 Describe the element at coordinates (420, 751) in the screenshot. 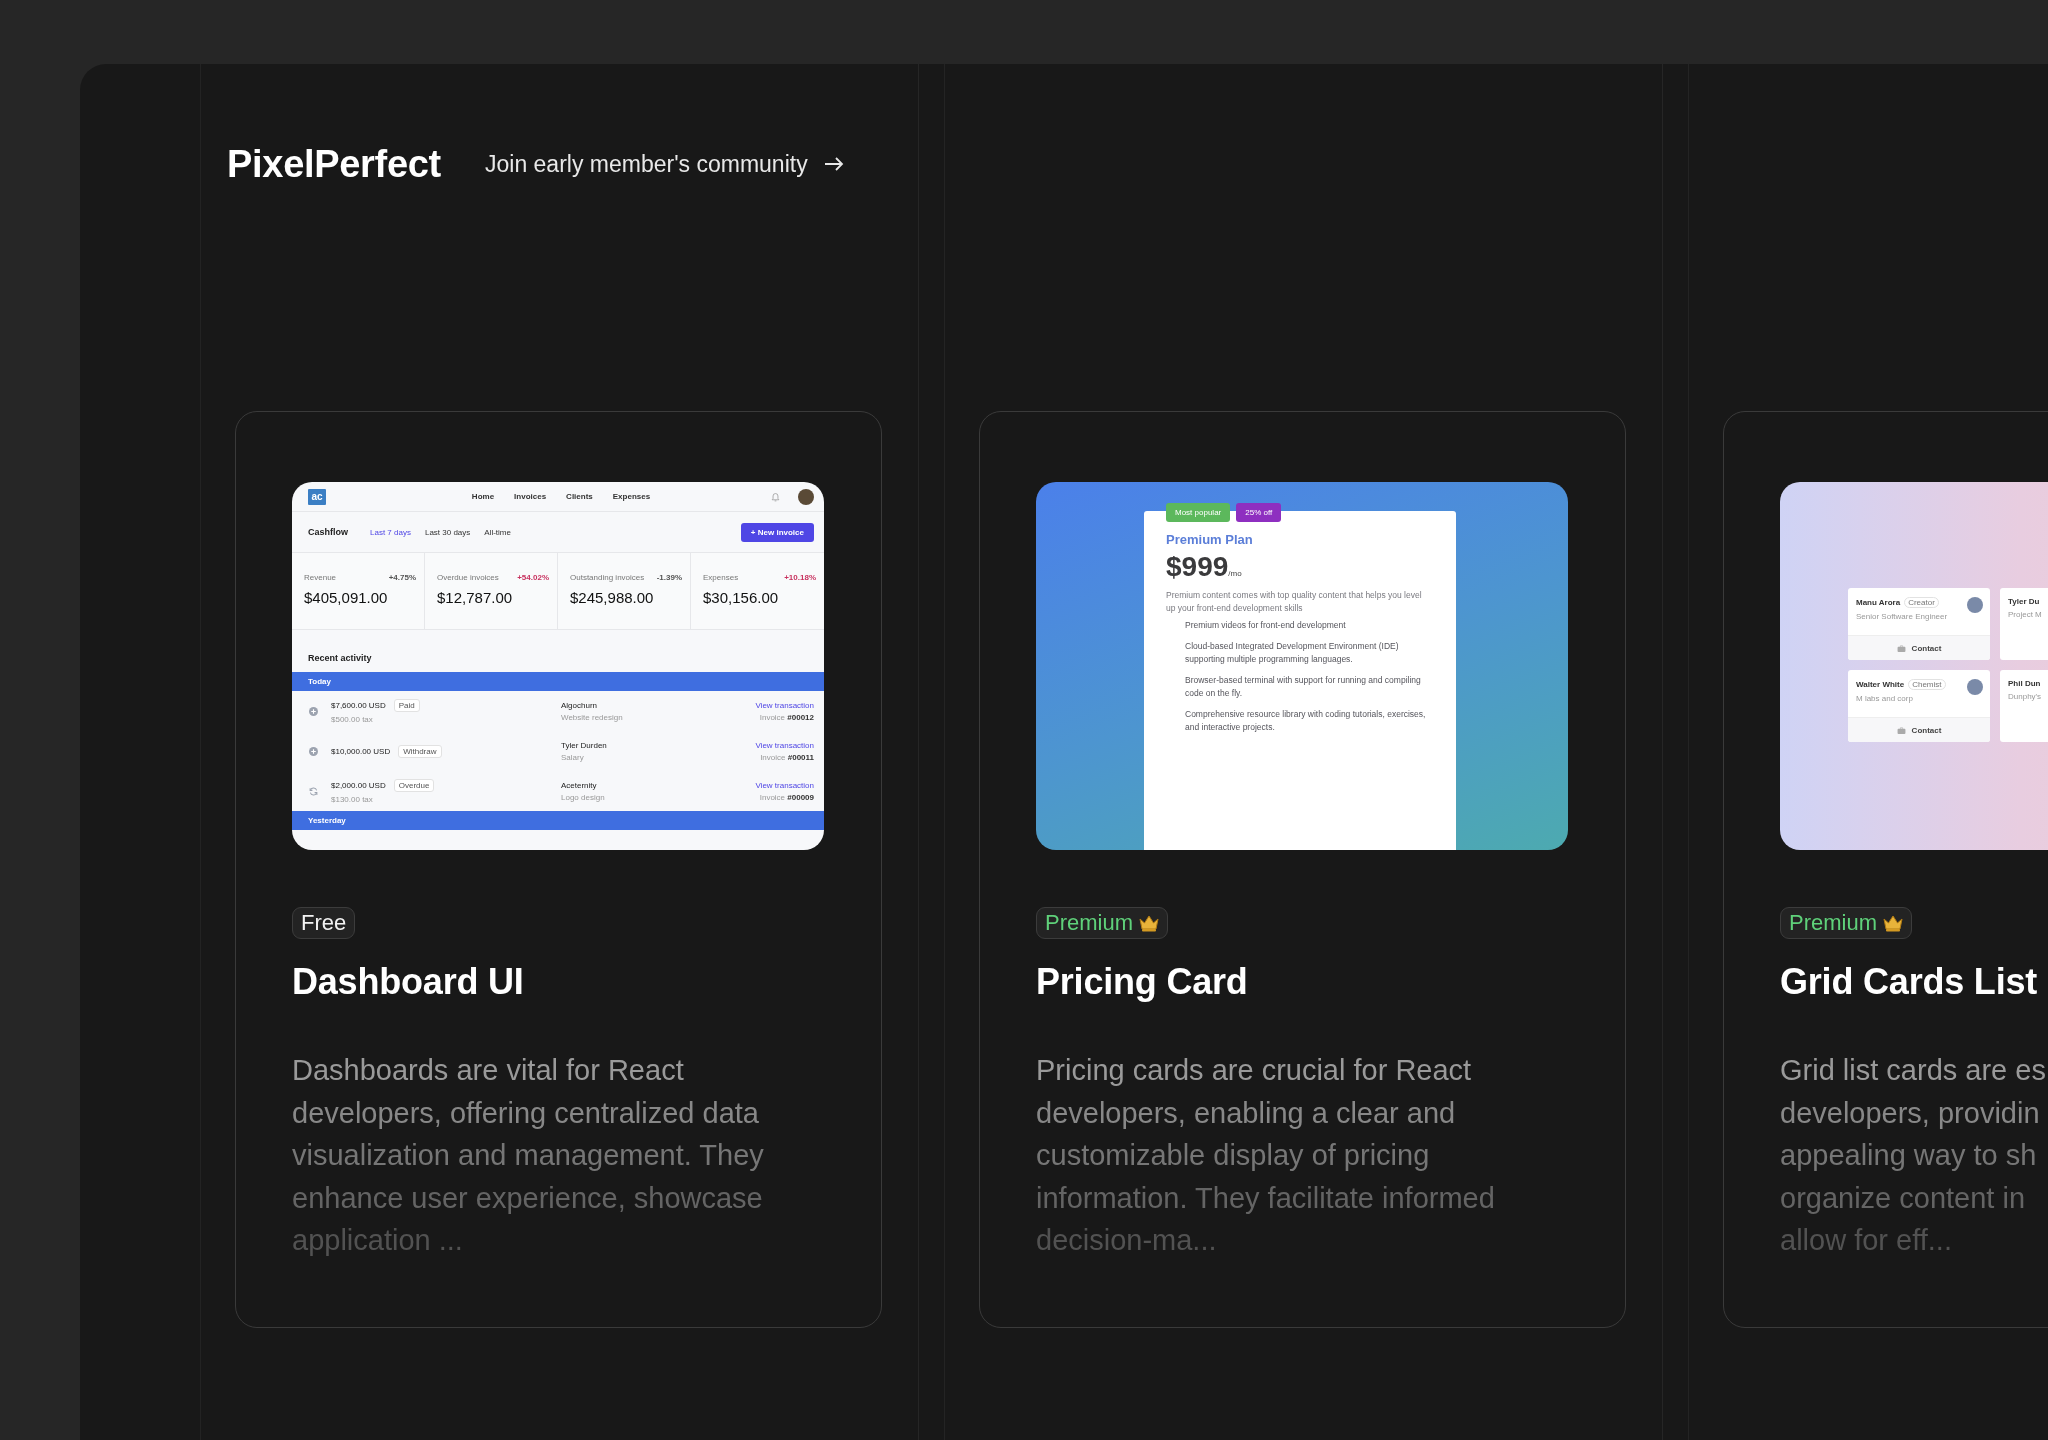

I see `status-tag: Withdraw` at that location.